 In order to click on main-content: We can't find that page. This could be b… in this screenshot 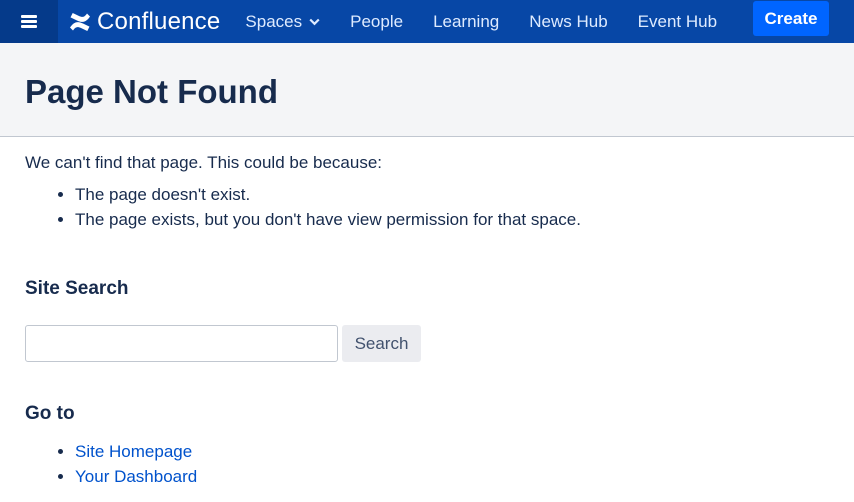, I will do `click(425, 192)`.